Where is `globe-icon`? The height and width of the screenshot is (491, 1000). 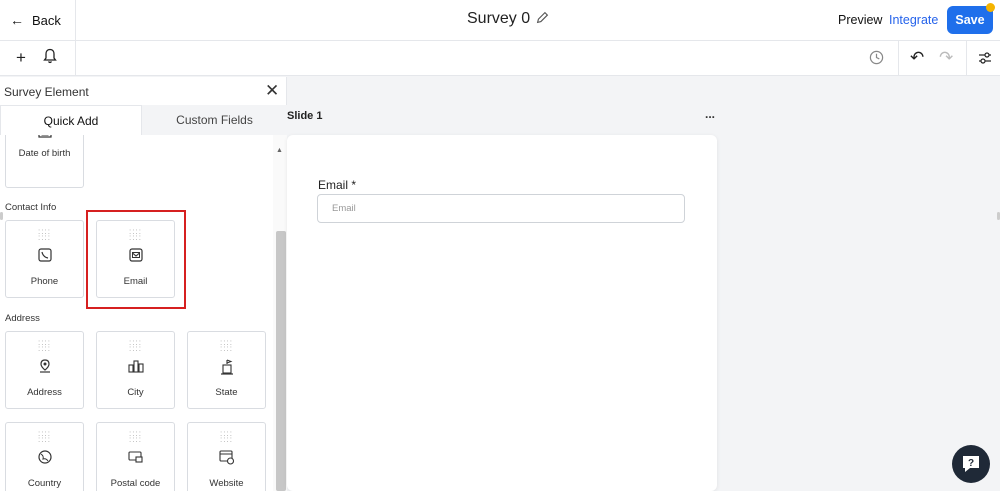
globe-icon is located at coordinates (44, 457).